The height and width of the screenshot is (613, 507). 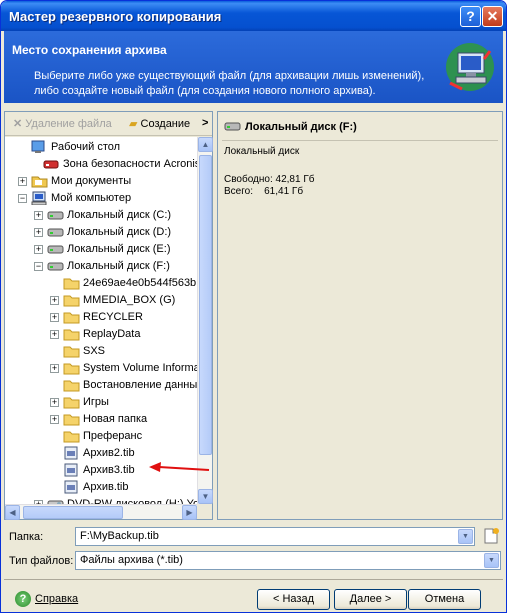 I want to click on tree-item-label: Новая папка, so click(x=115, y=419).